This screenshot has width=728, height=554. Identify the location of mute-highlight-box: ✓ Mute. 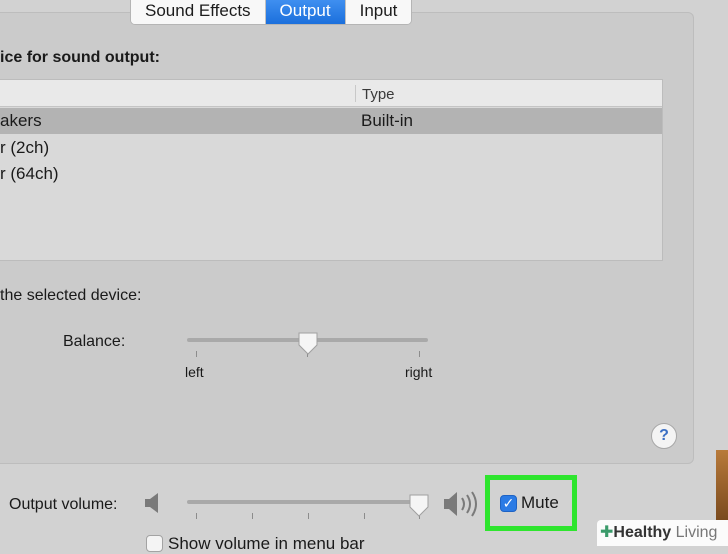
(531, 503).